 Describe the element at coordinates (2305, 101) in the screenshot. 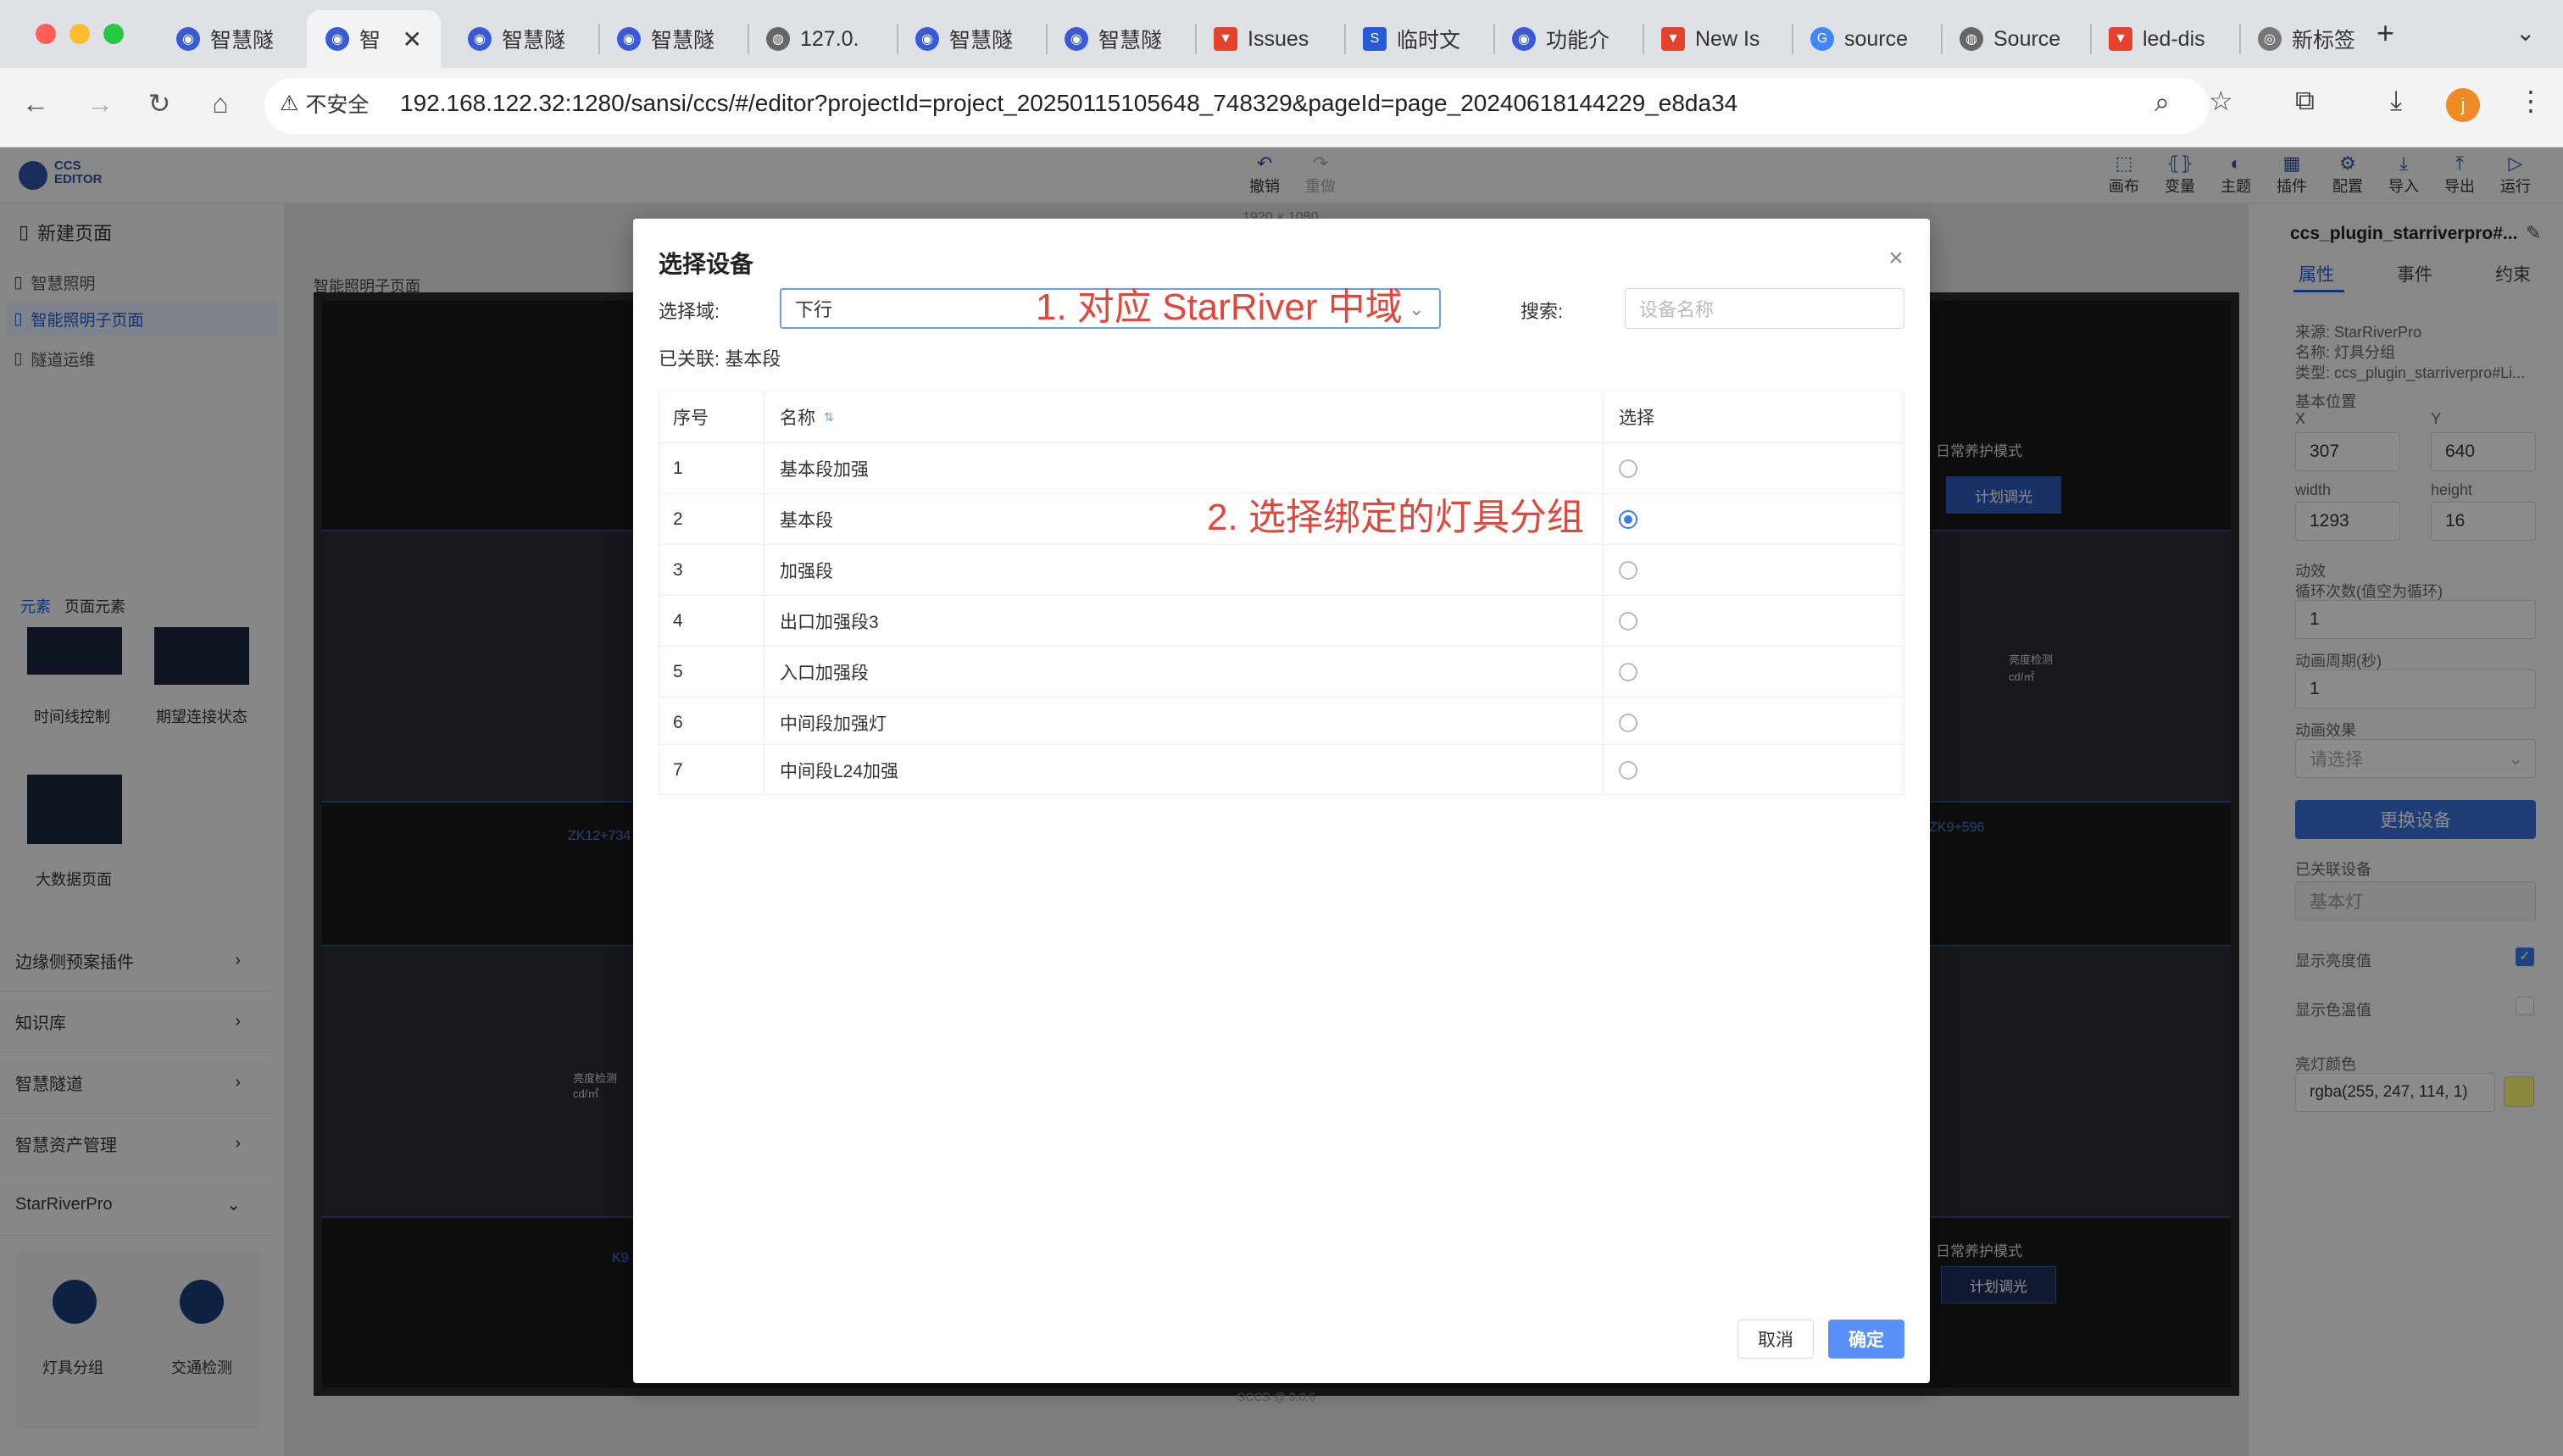

I see `extensions-icon: ⧉` at that location.